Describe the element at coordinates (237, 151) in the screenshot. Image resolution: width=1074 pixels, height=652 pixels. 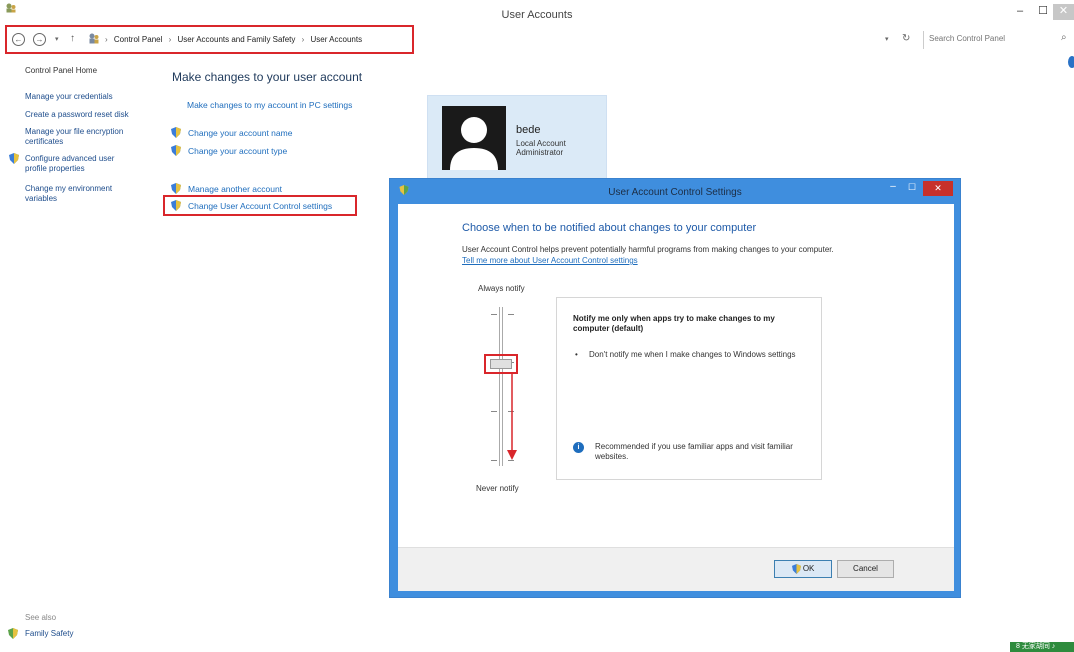
I see `change-account-type-label: Change your account type` at that location.